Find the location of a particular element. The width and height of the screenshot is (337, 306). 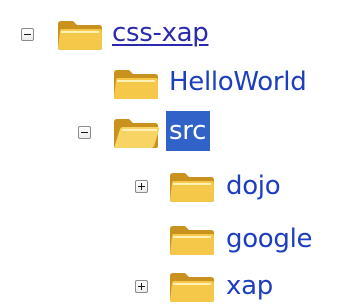

tree-node-label: google is located at coordinates (269, 239).